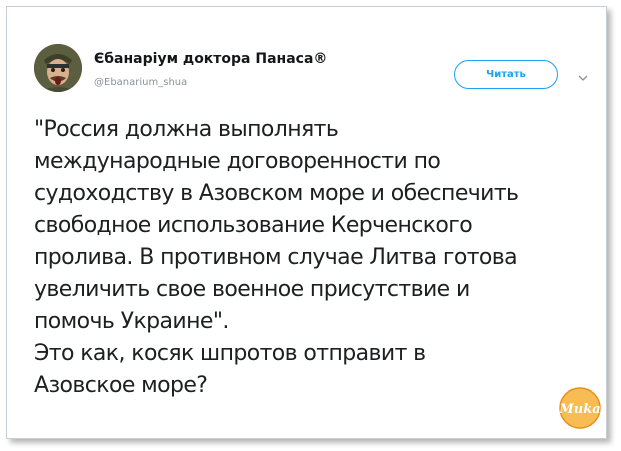  I want to click on muka-logo-icon: Muka, so click(580, 408).